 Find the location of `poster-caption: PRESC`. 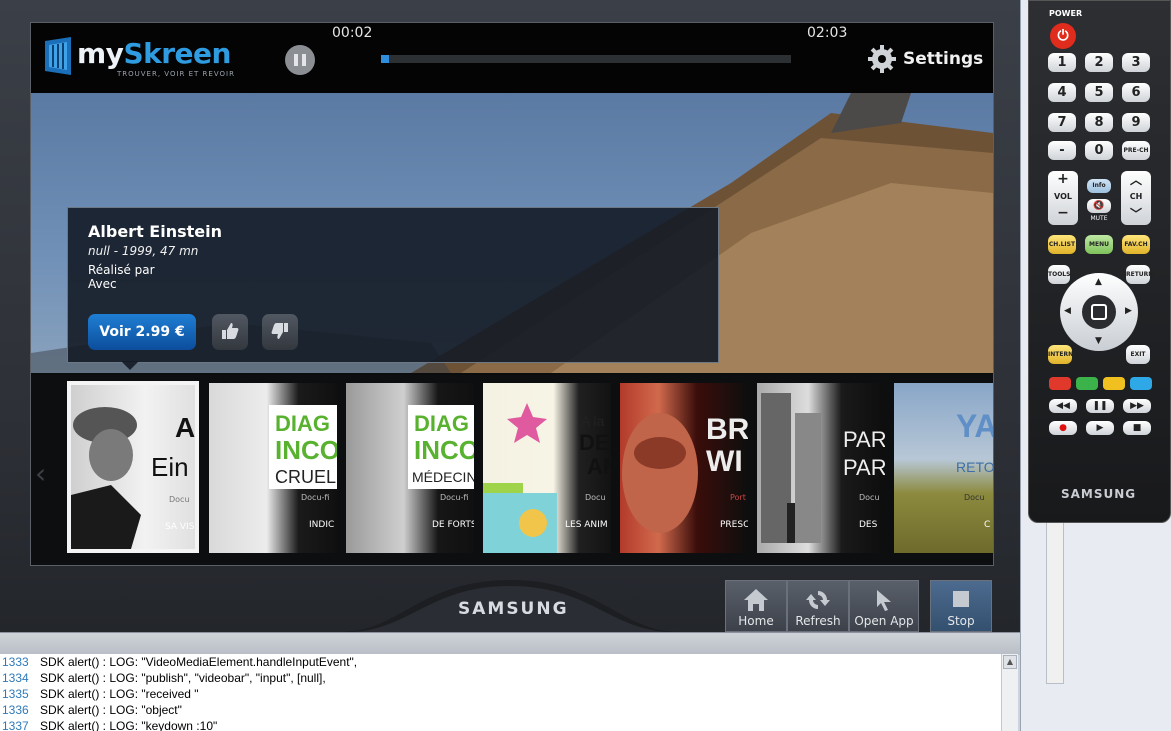

poster-caption: PRESC is located at coordinates (734, 525).